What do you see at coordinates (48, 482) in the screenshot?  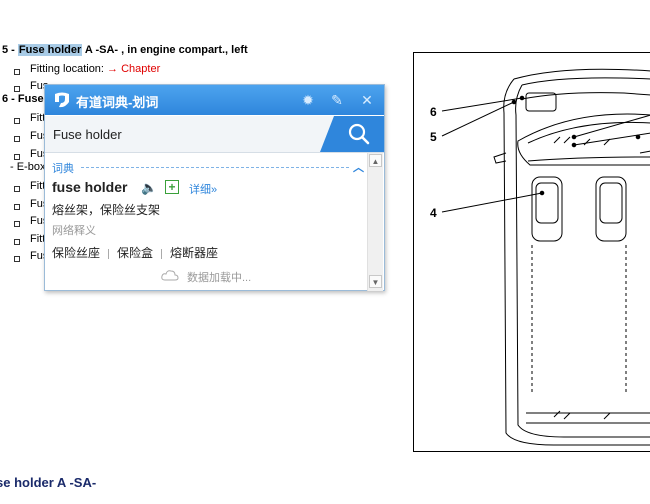 I see `section-title: se holder A -SA-` at bounding box center [48, 482].